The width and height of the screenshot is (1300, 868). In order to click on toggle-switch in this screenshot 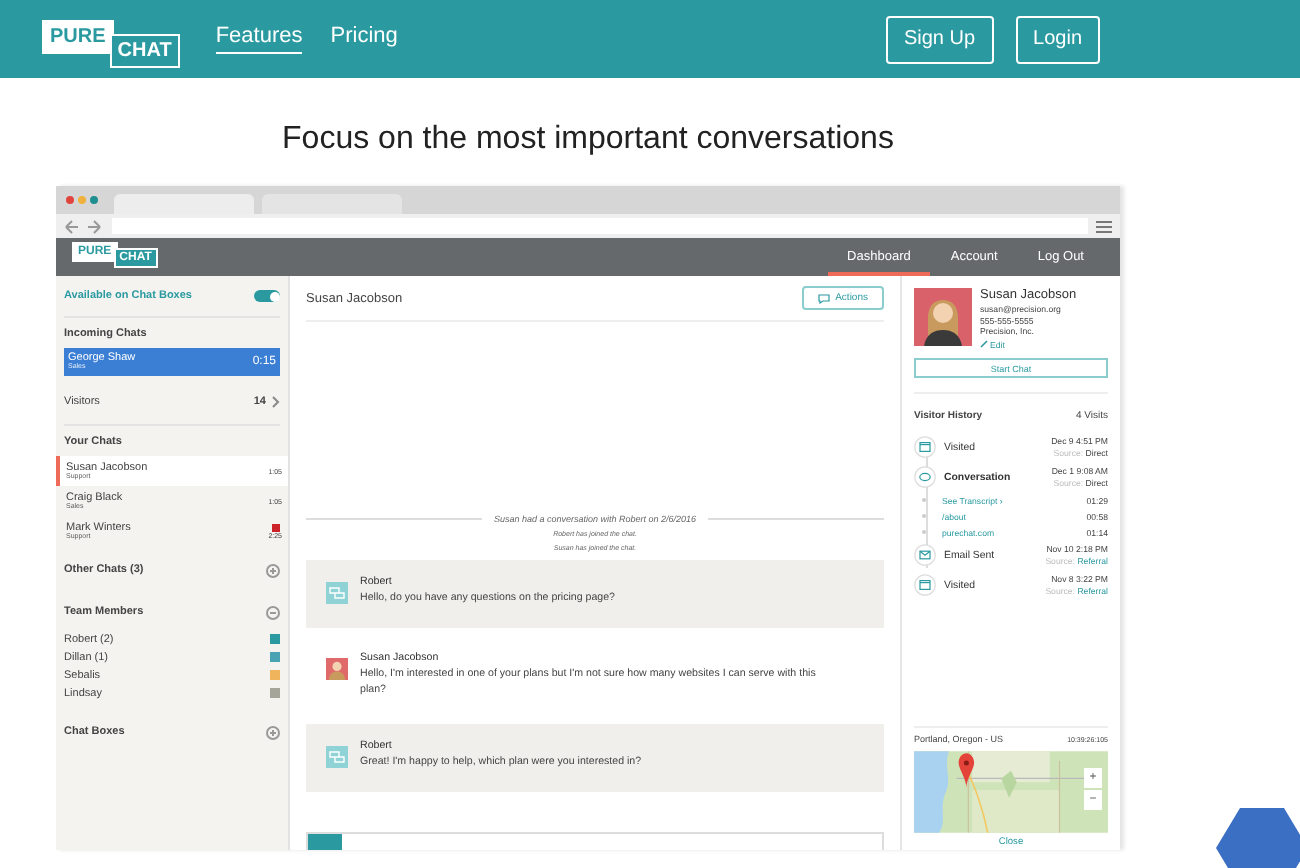, I will do `click(267, 296)`.